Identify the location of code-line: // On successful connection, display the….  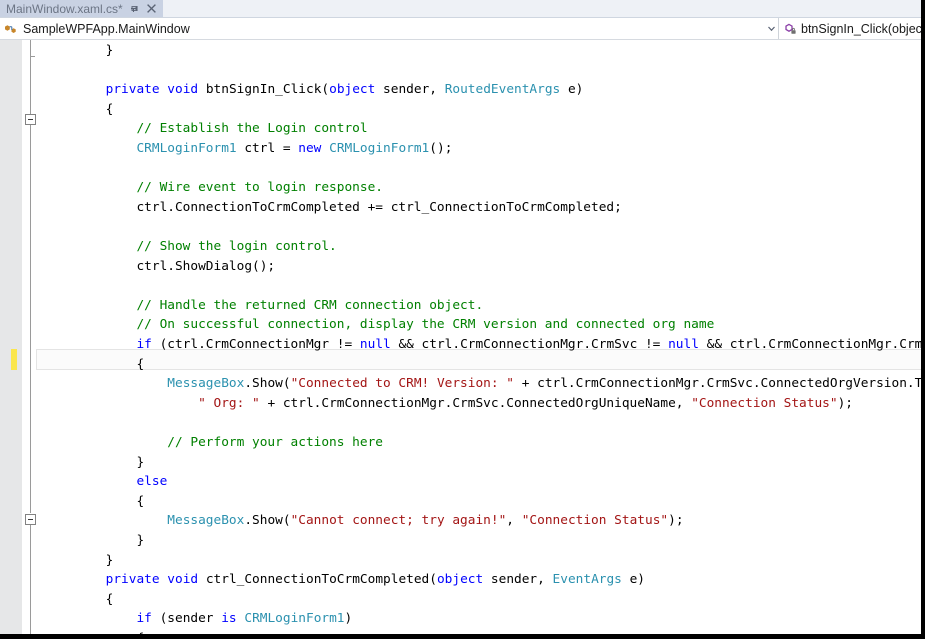
(482, 325).